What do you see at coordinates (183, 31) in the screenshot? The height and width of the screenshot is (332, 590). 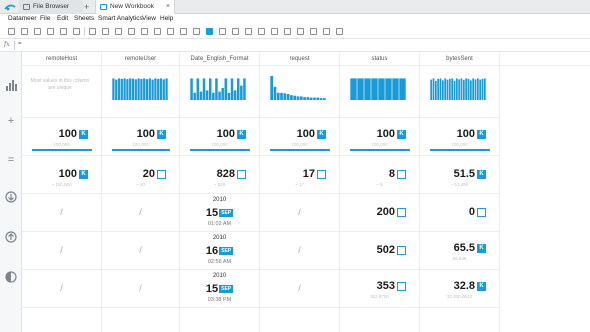 I see `pivot-icon` at bounding box center [183, 31].